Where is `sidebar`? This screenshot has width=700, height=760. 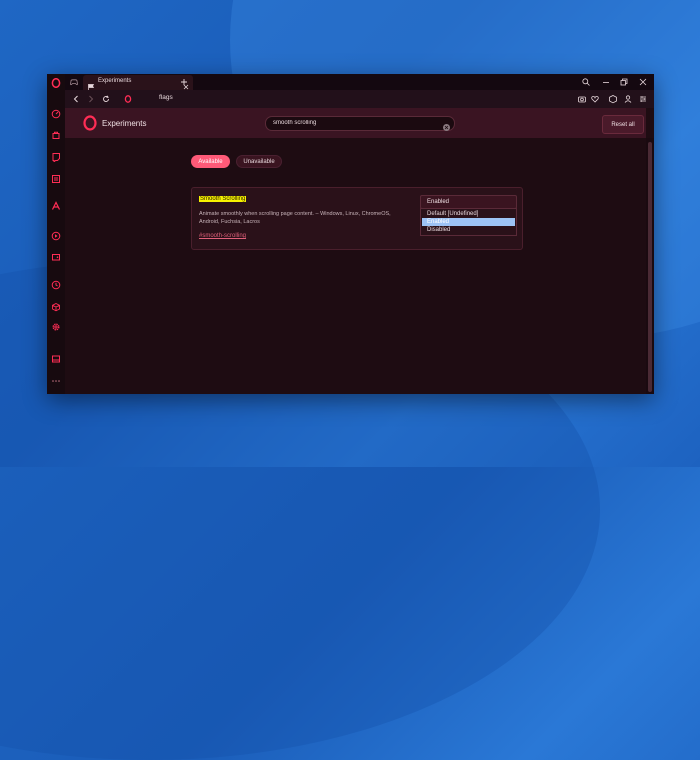
sidebar is located at coordinates (56, 234).